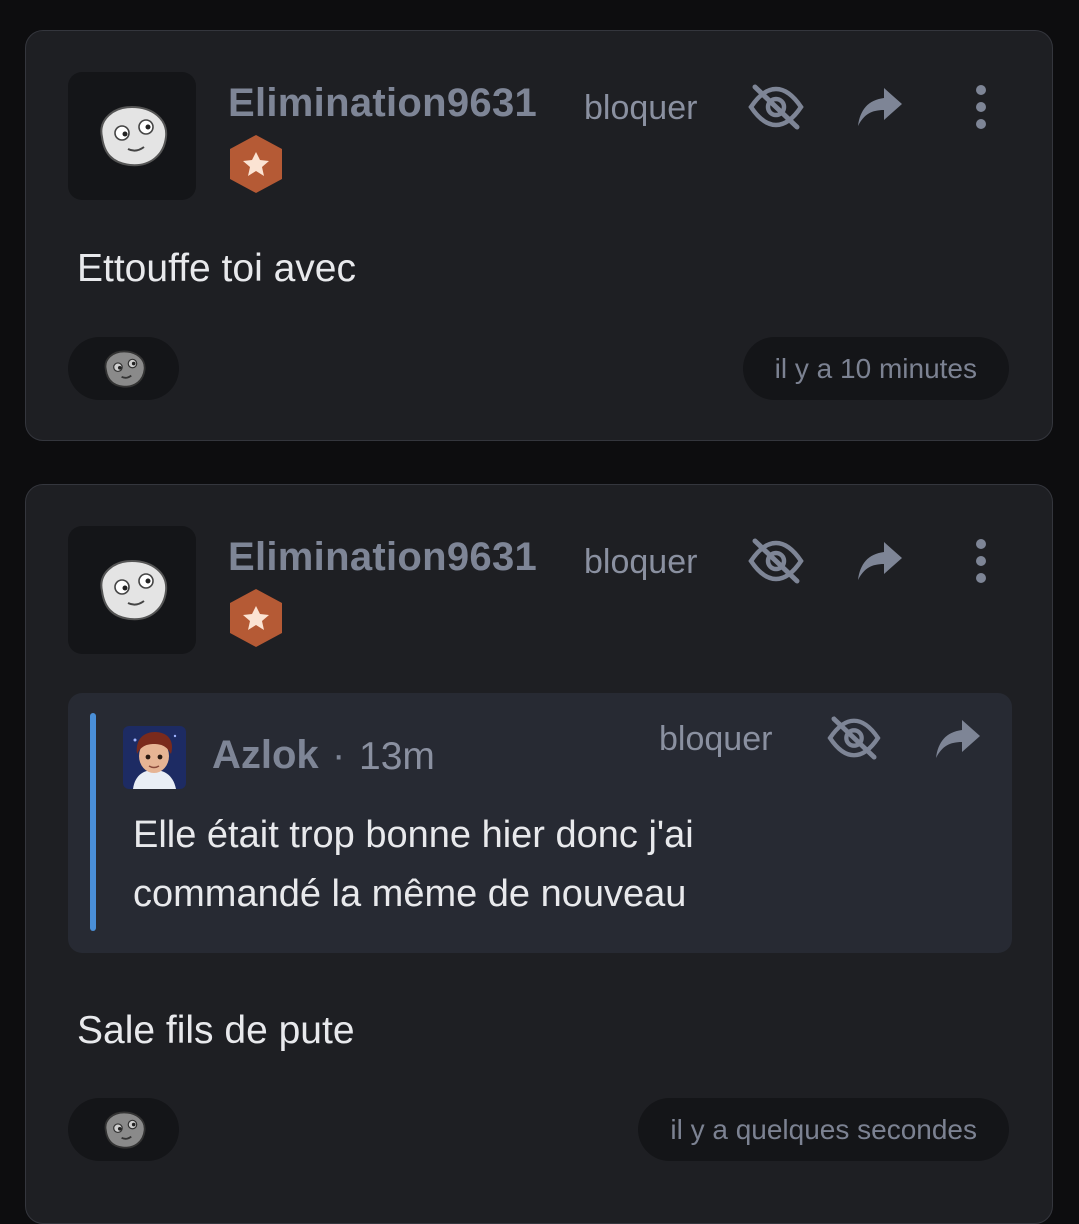 This screenshot has width=1079, height=1224. Describe the element at coordinates (93, 822) in the screenshot. I see `quote-accent-bar` at that location.